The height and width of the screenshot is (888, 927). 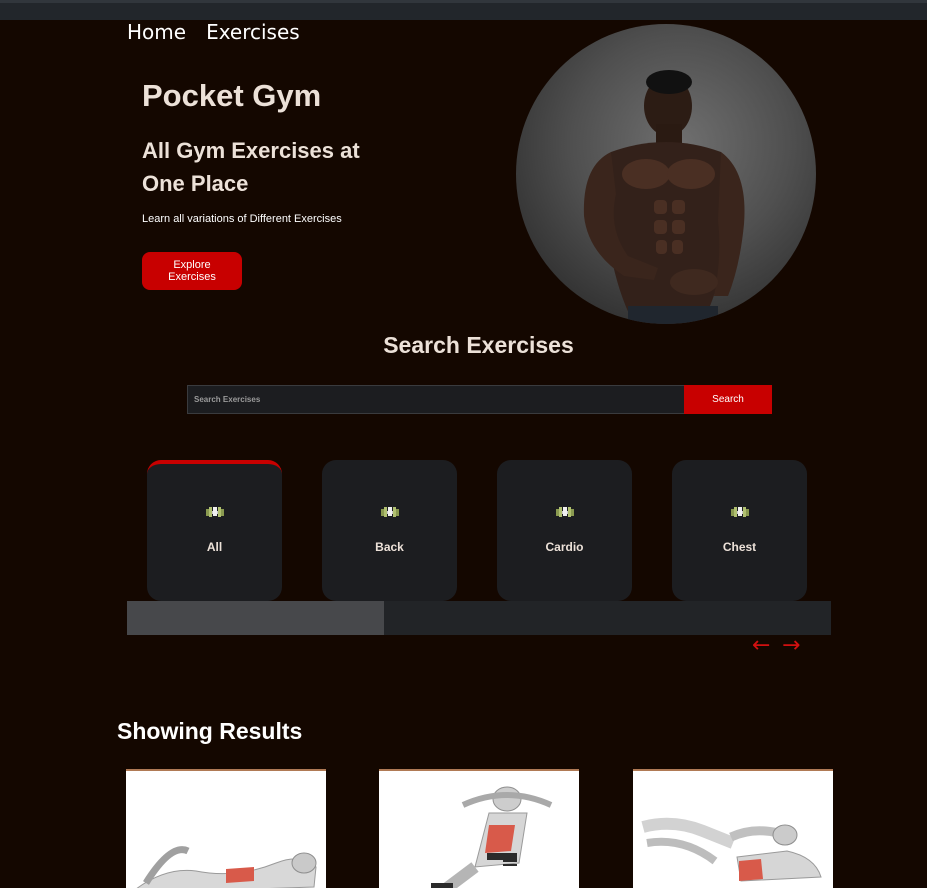 I want to click on nav-home-link: Home, so click(x=156, y=32).